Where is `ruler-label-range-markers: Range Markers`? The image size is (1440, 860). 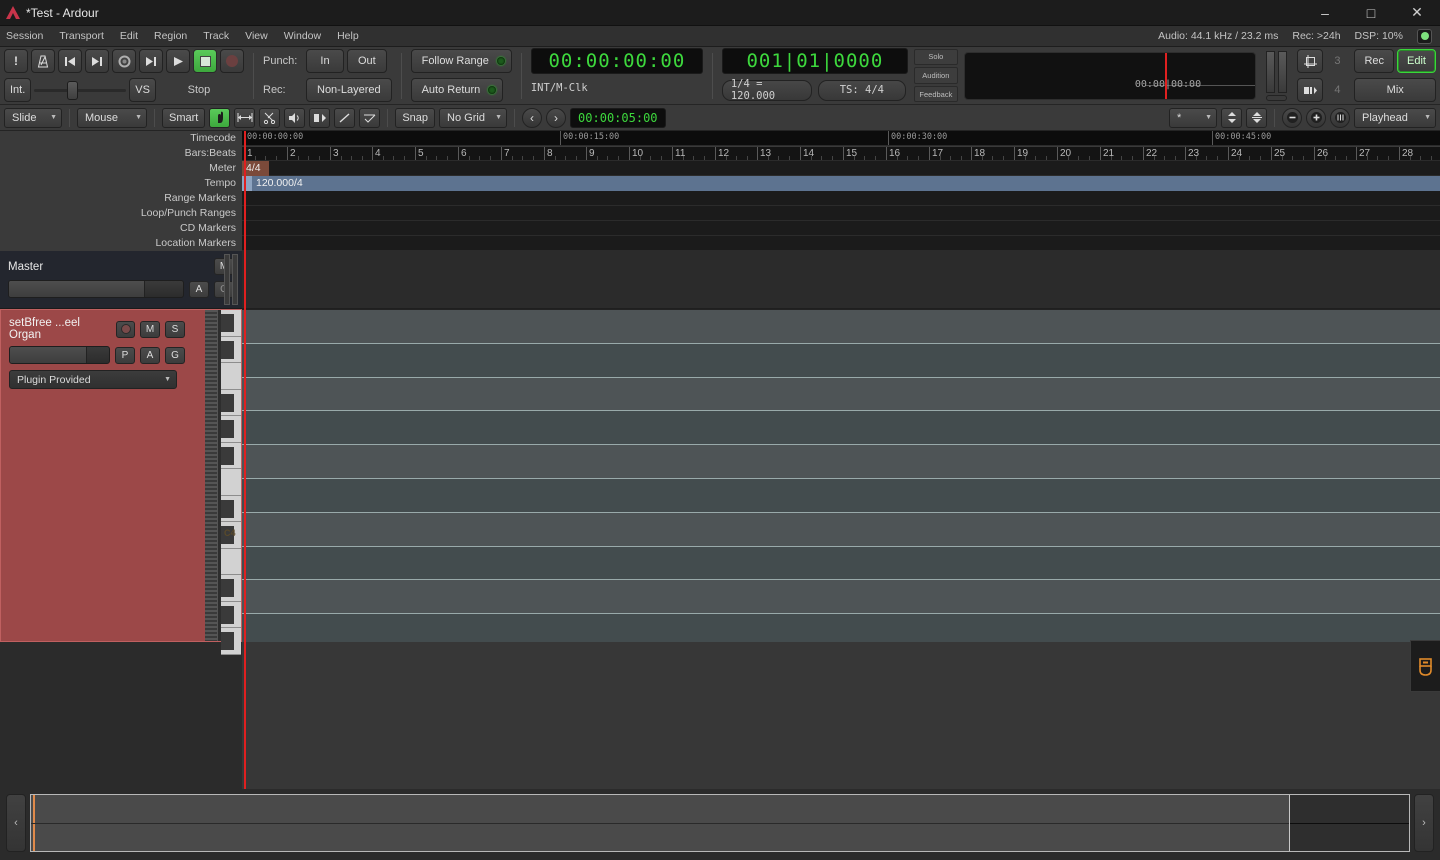 ruler-label-range-markers: Range Markers is located at coordinates (121, 198).